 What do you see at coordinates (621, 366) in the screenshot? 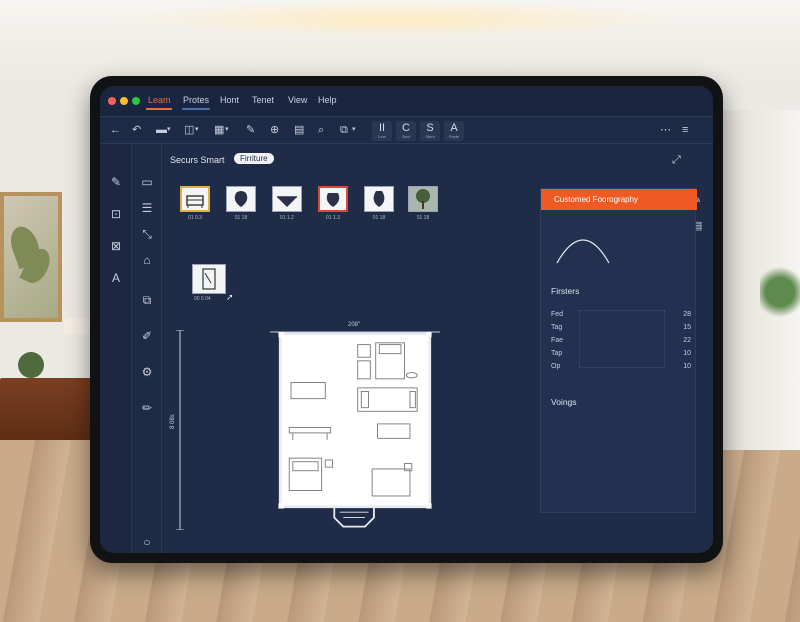
I see `filter-row: Op 10` at bounding box center [621, 366].